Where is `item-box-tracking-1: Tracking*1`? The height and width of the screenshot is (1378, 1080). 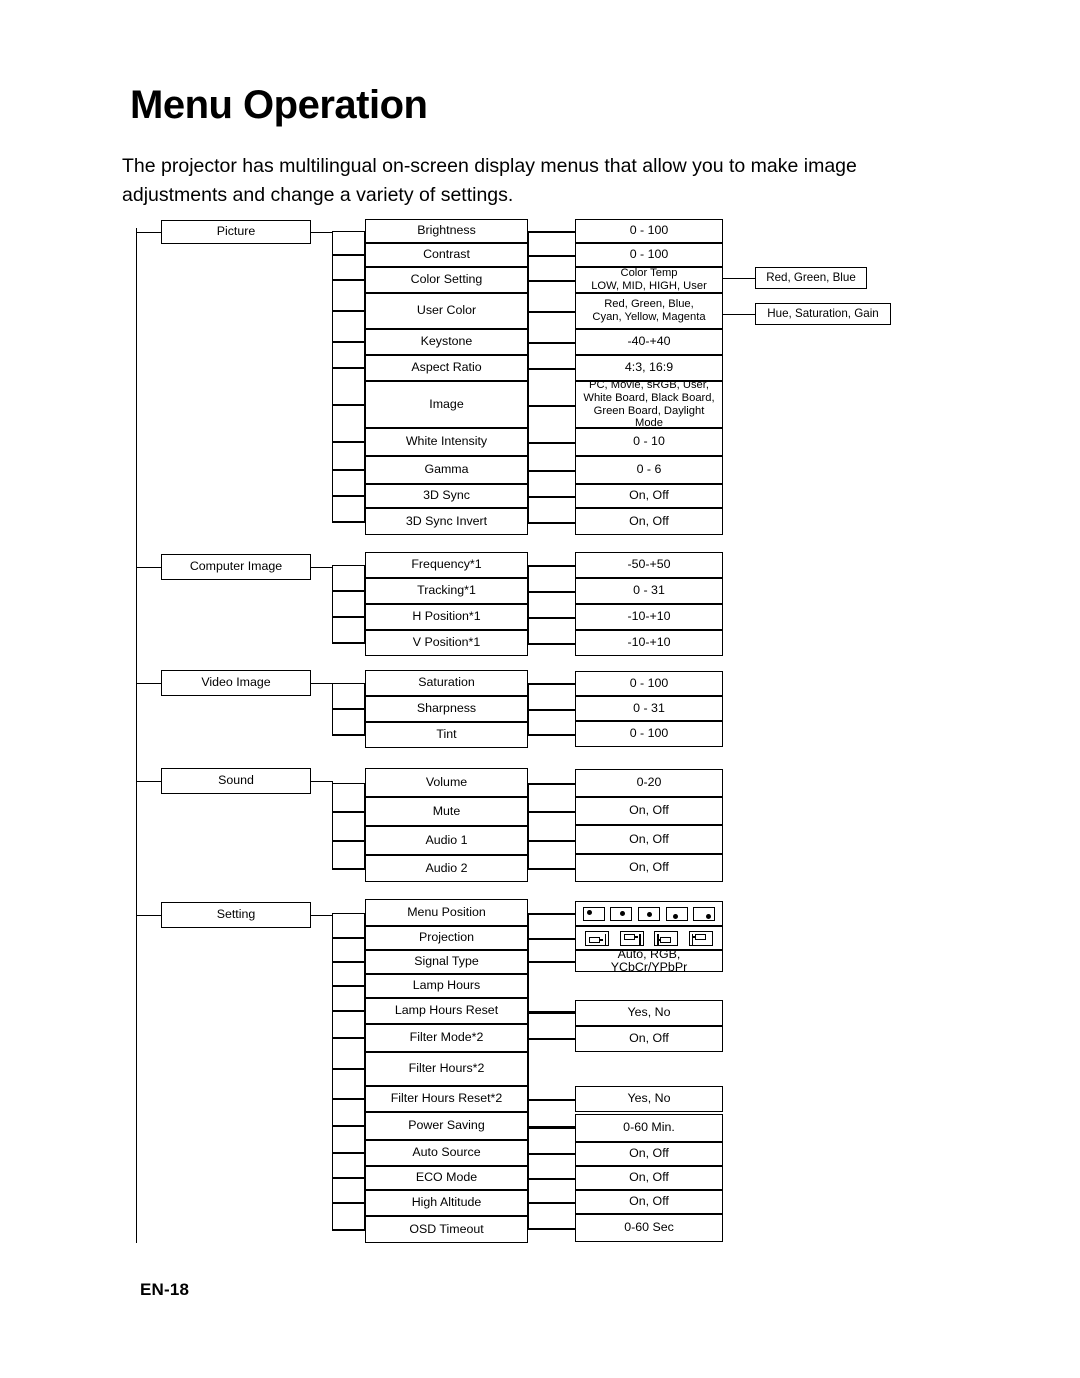
item-box-tracking-1: Tracking*1 is located at coordinates (446, 591).